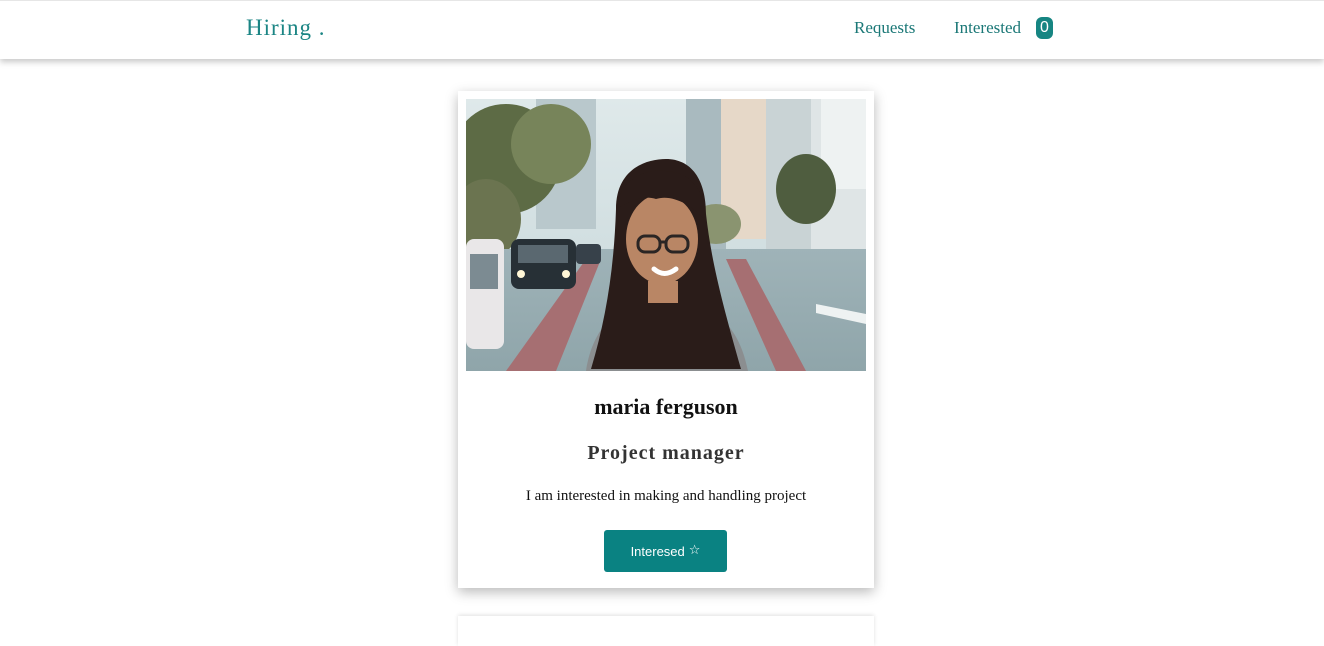 This screenshot has width=1324, height=646. Describe the element at coordinates (666, 406) in the screenshot. I see `profile-name: maria ferguson` at that location.